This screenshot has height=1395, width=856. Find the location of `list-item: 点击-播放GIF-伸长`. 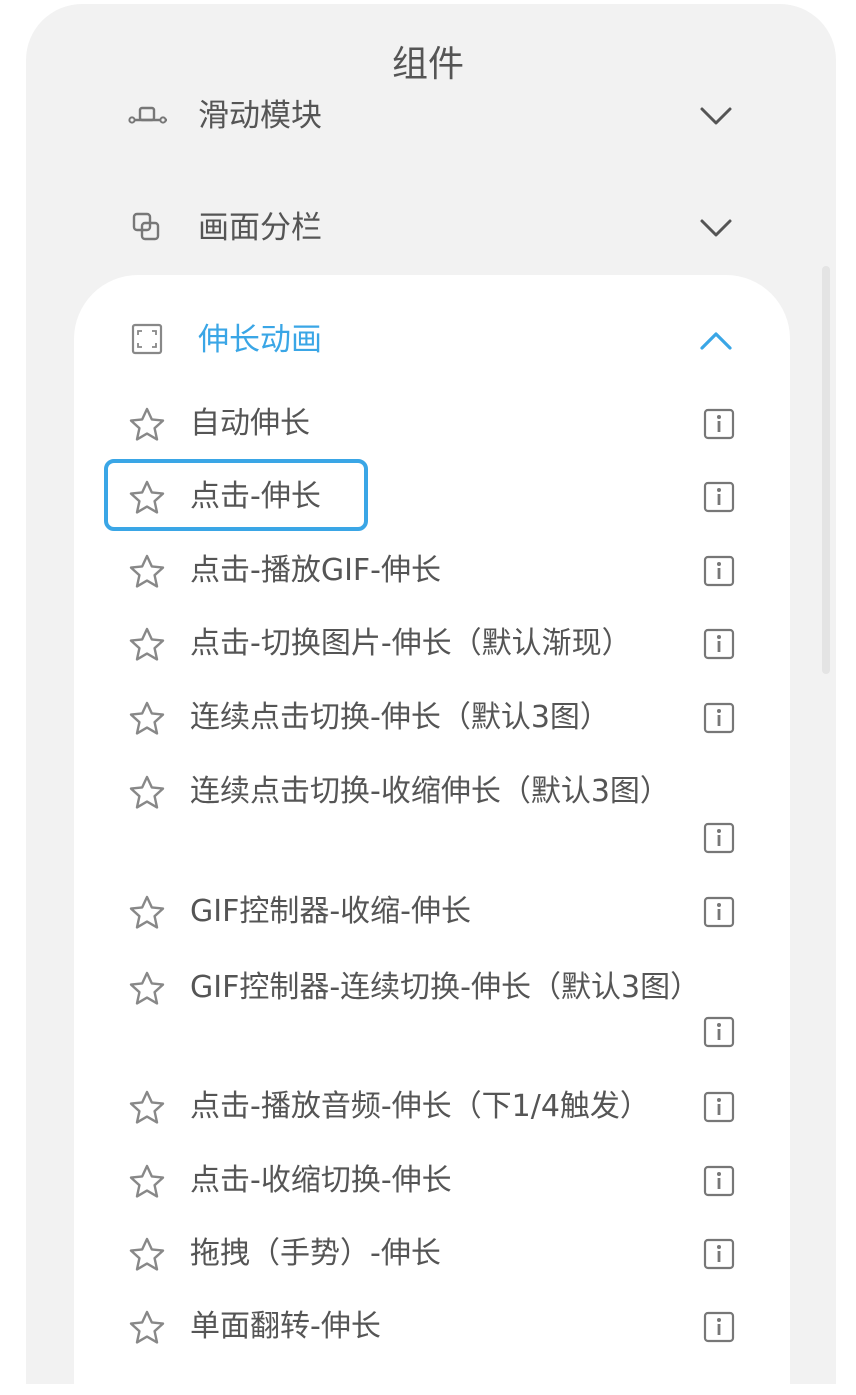

list-item: 点击-播放GIF-伸长 is located at coordinates (428, 571).